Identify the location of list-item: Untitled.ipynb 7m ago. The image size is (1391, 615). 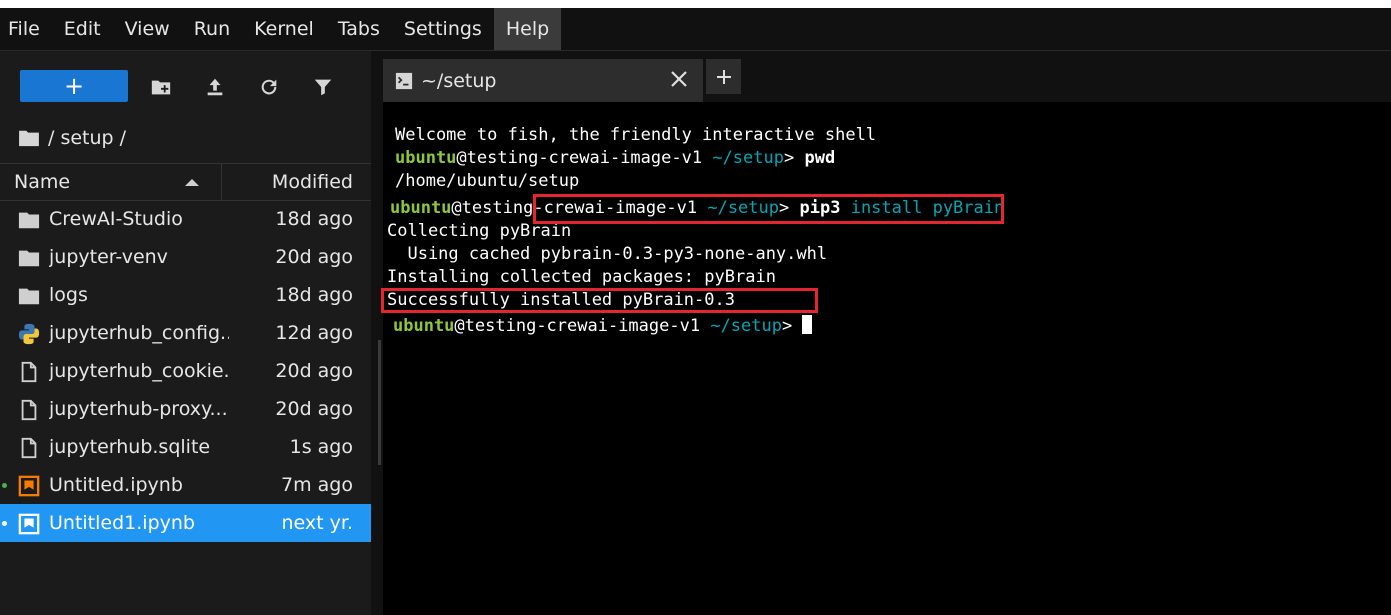
(185, 485).